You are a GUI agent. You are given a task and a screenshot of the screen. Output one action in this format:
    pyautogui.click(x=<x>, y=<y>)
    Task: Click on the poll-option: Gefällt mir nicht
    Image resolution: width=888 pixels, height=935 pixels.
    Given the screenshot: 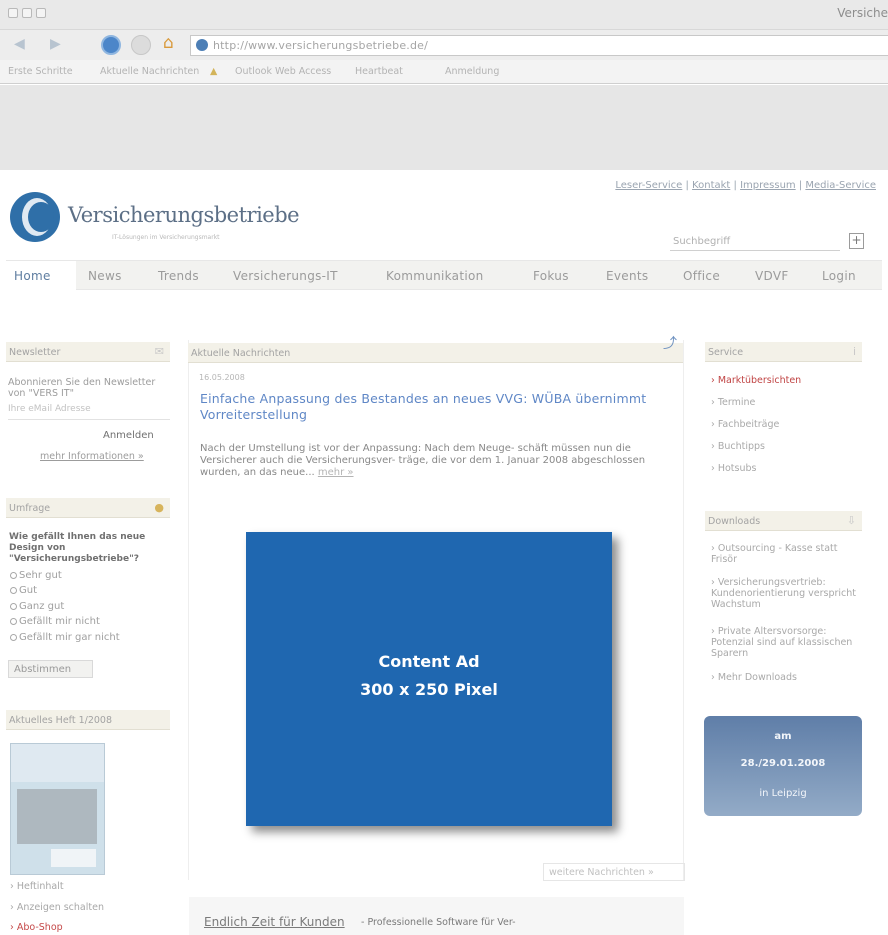 What is the action you would take?
    pyautogui.click(x=55, y=621)
    